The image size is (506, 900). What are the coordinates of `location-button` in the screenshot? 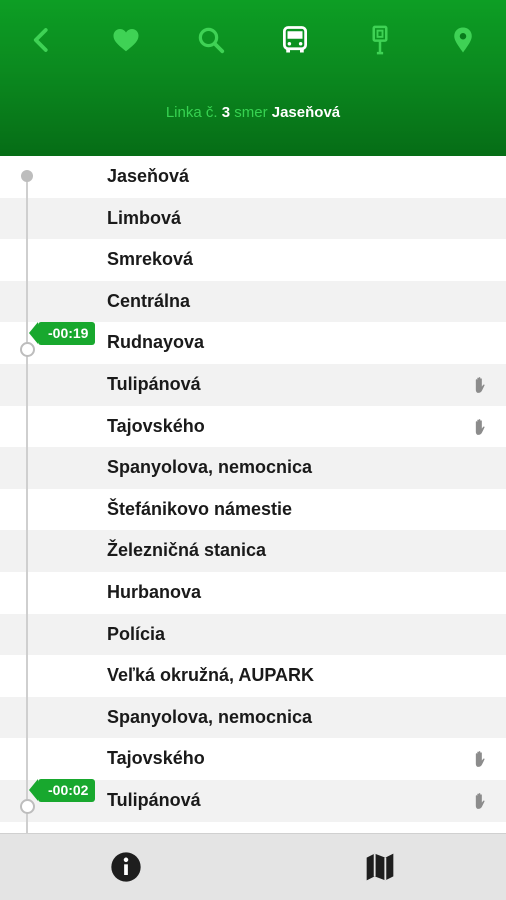 It's located at (463, 40).